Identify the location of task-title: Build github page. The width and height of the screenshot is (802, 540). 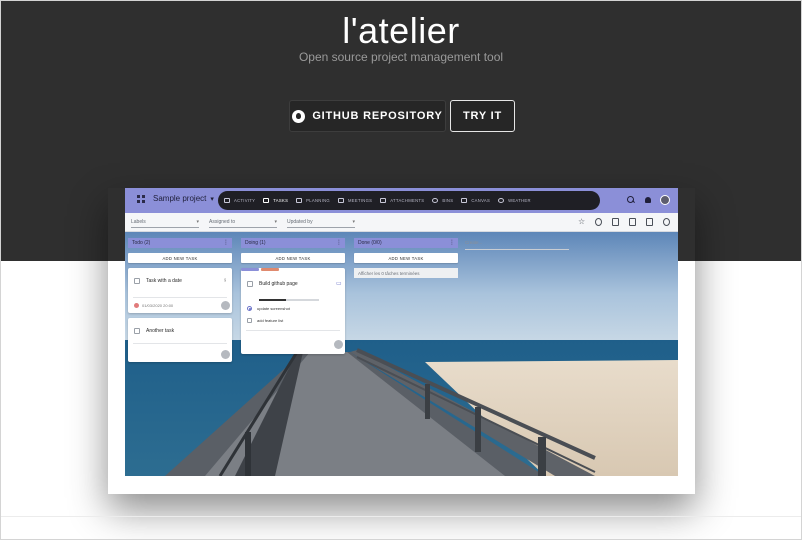
(278, 284).